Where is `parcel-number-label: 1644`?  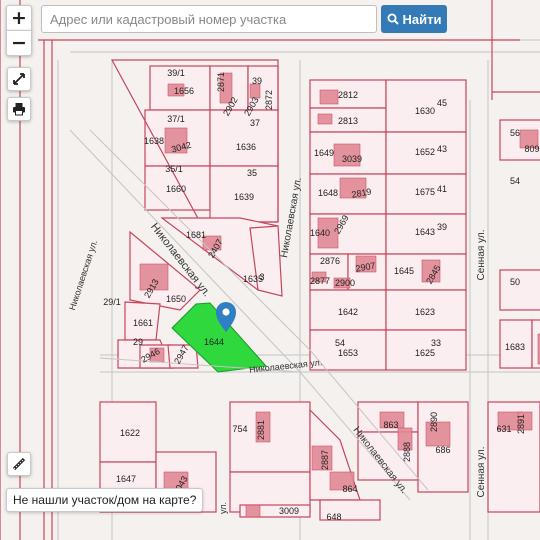 parcel-number-label: 1644 is located at coordinates (214, 342).